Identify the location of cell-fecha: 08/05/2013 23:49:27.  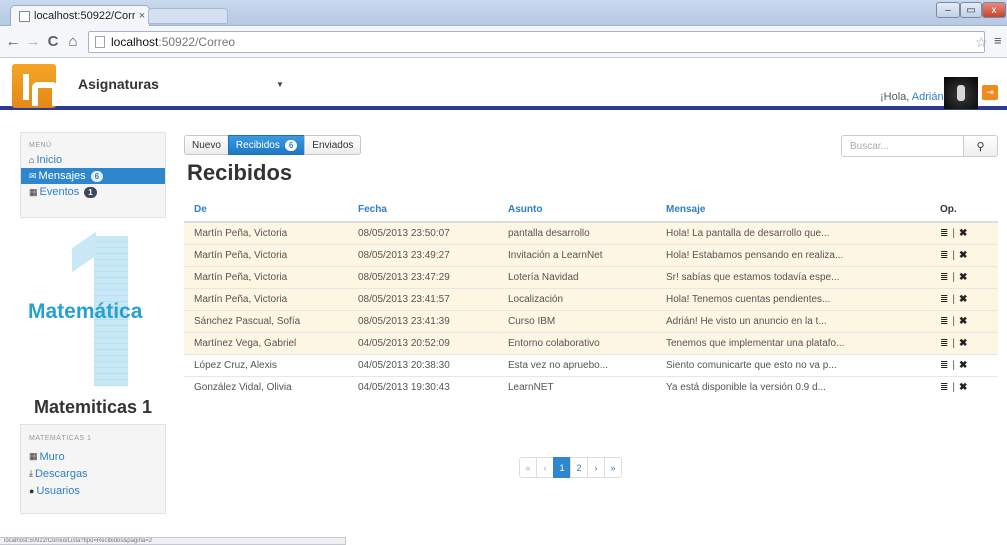
(423, 254).